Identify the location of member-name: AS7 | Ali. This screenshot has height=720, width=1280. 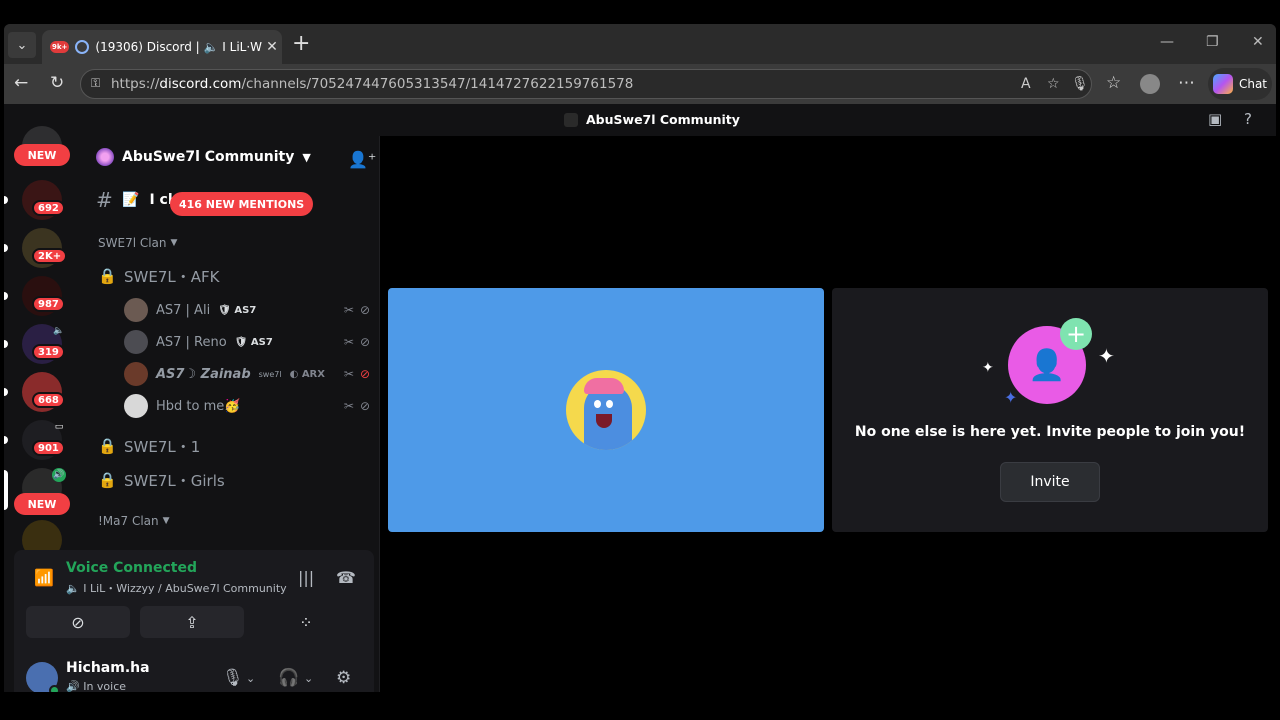
(183, 310).